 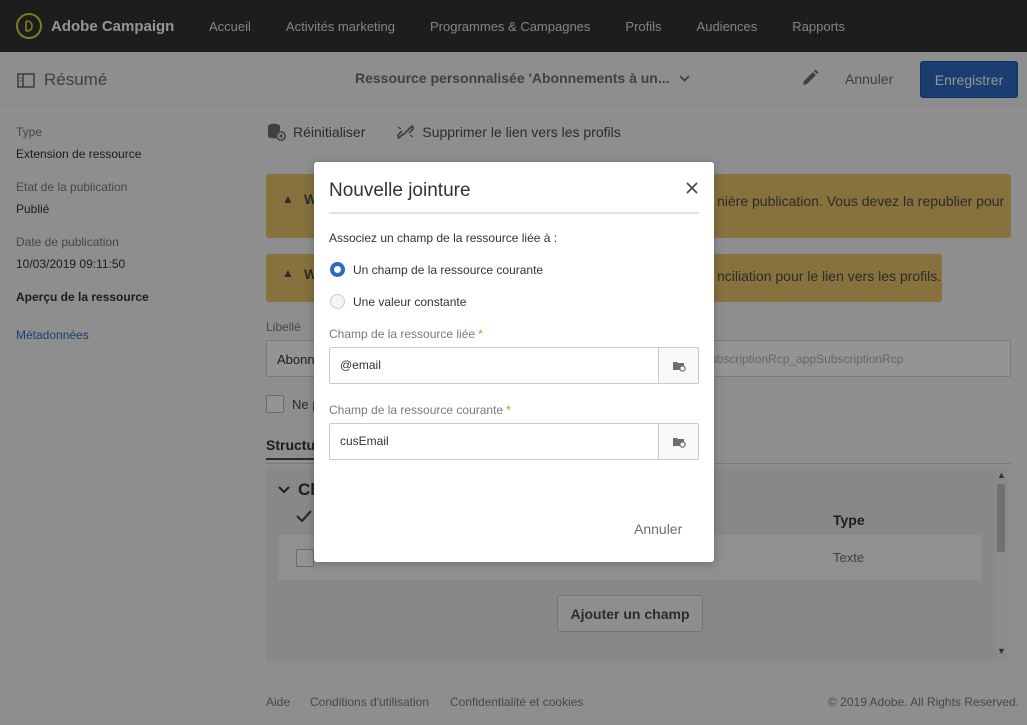 I want to click on radio-current-field-label: Un champ de la ressource courante, so click(x=448, y=269).